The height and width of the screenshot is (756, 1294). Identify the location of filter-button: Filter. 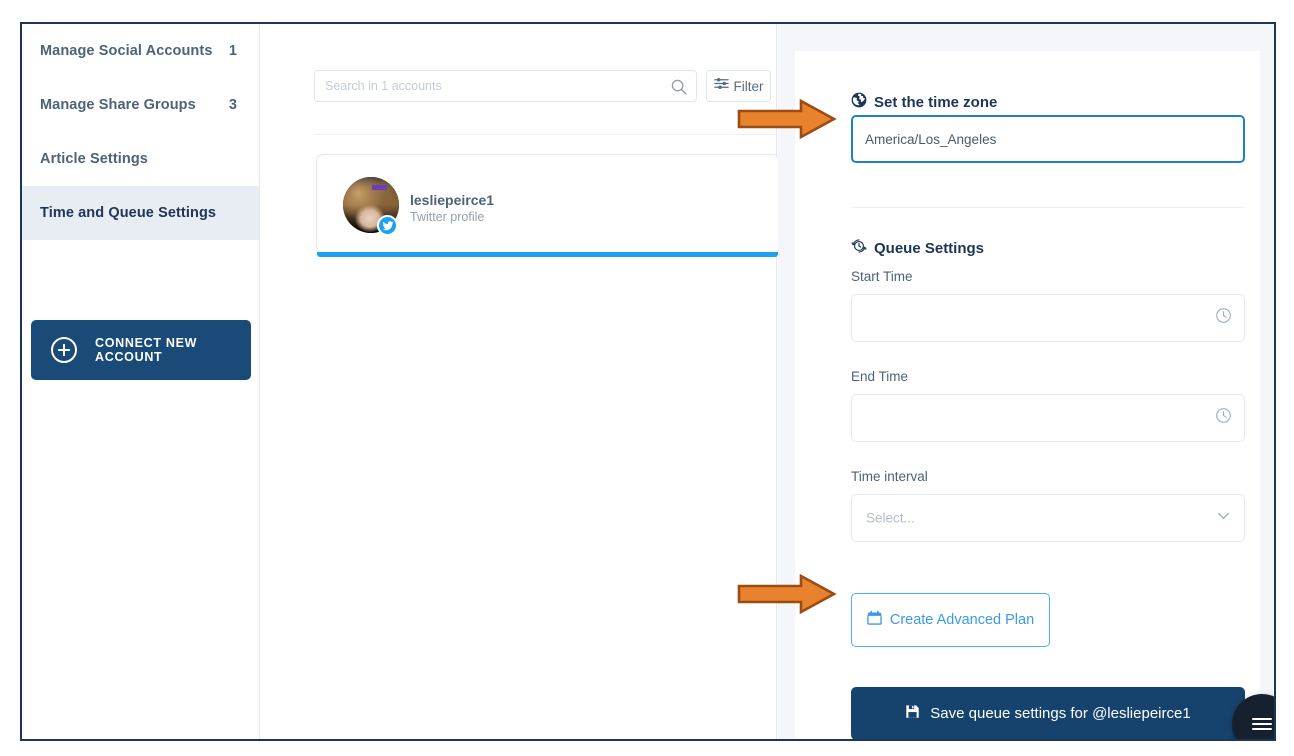
(738, 86).